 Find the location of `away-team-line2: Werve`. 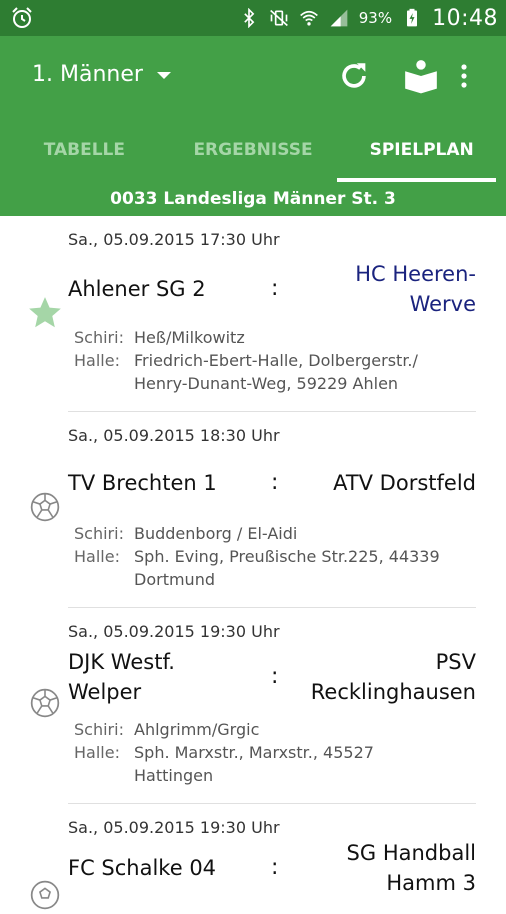

away-team-line2: Werve is located at coordinates (442, 304).